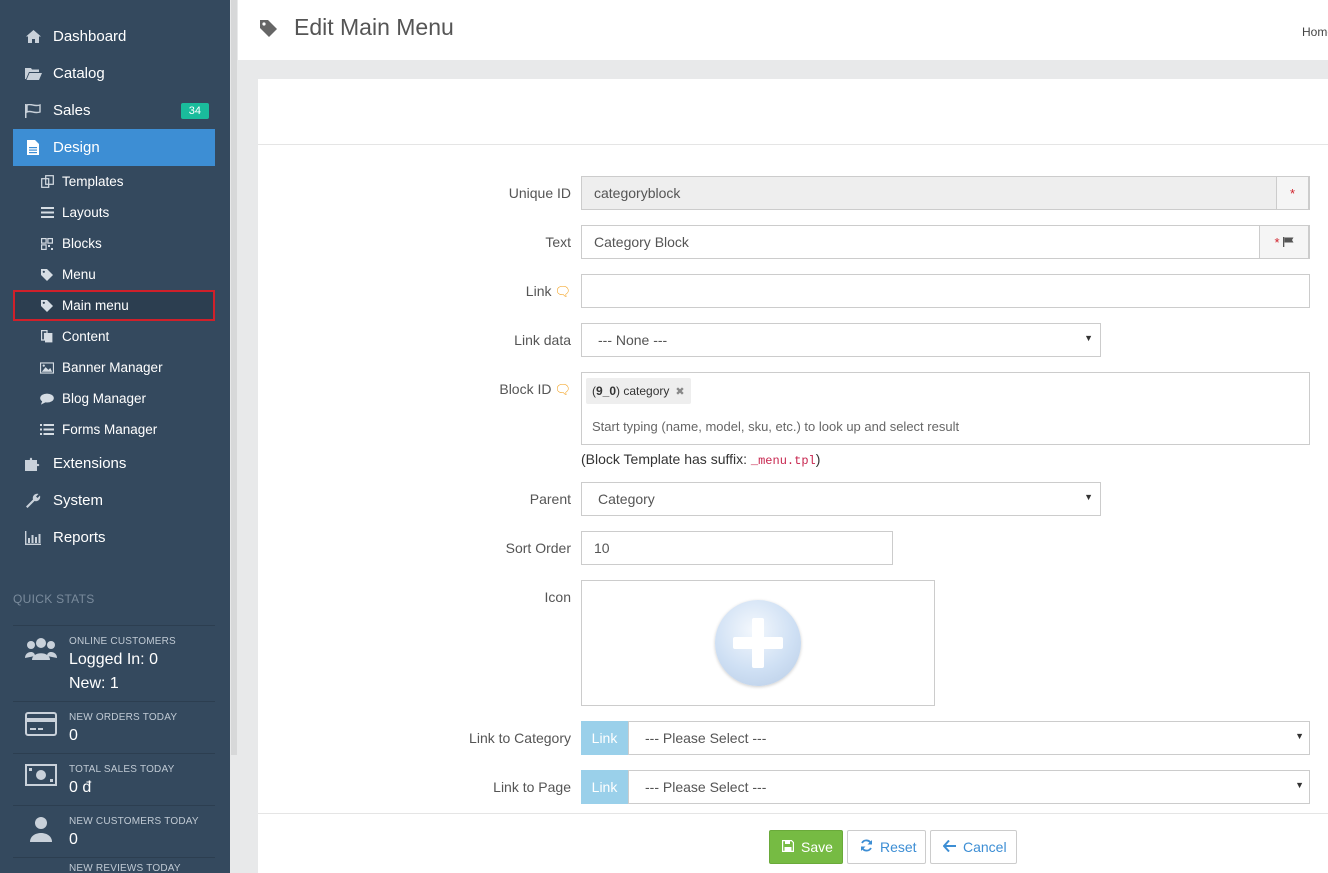  Describe the element at coordinates (641, 242) in the screenshot. I see `text-value: Category Block` at that location.